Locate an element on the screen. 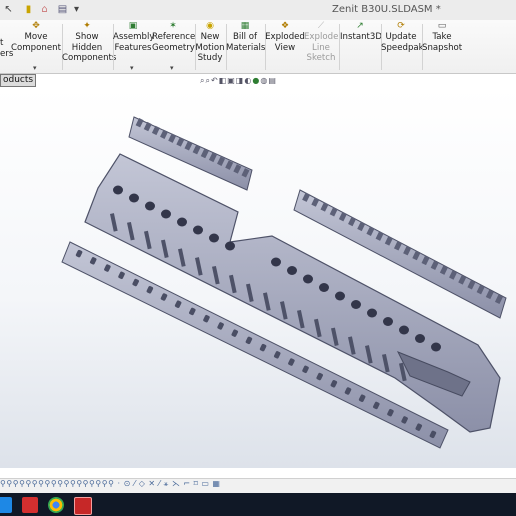  move-component-dropdown-icon: ▾ is located at coordinates (35, 68).